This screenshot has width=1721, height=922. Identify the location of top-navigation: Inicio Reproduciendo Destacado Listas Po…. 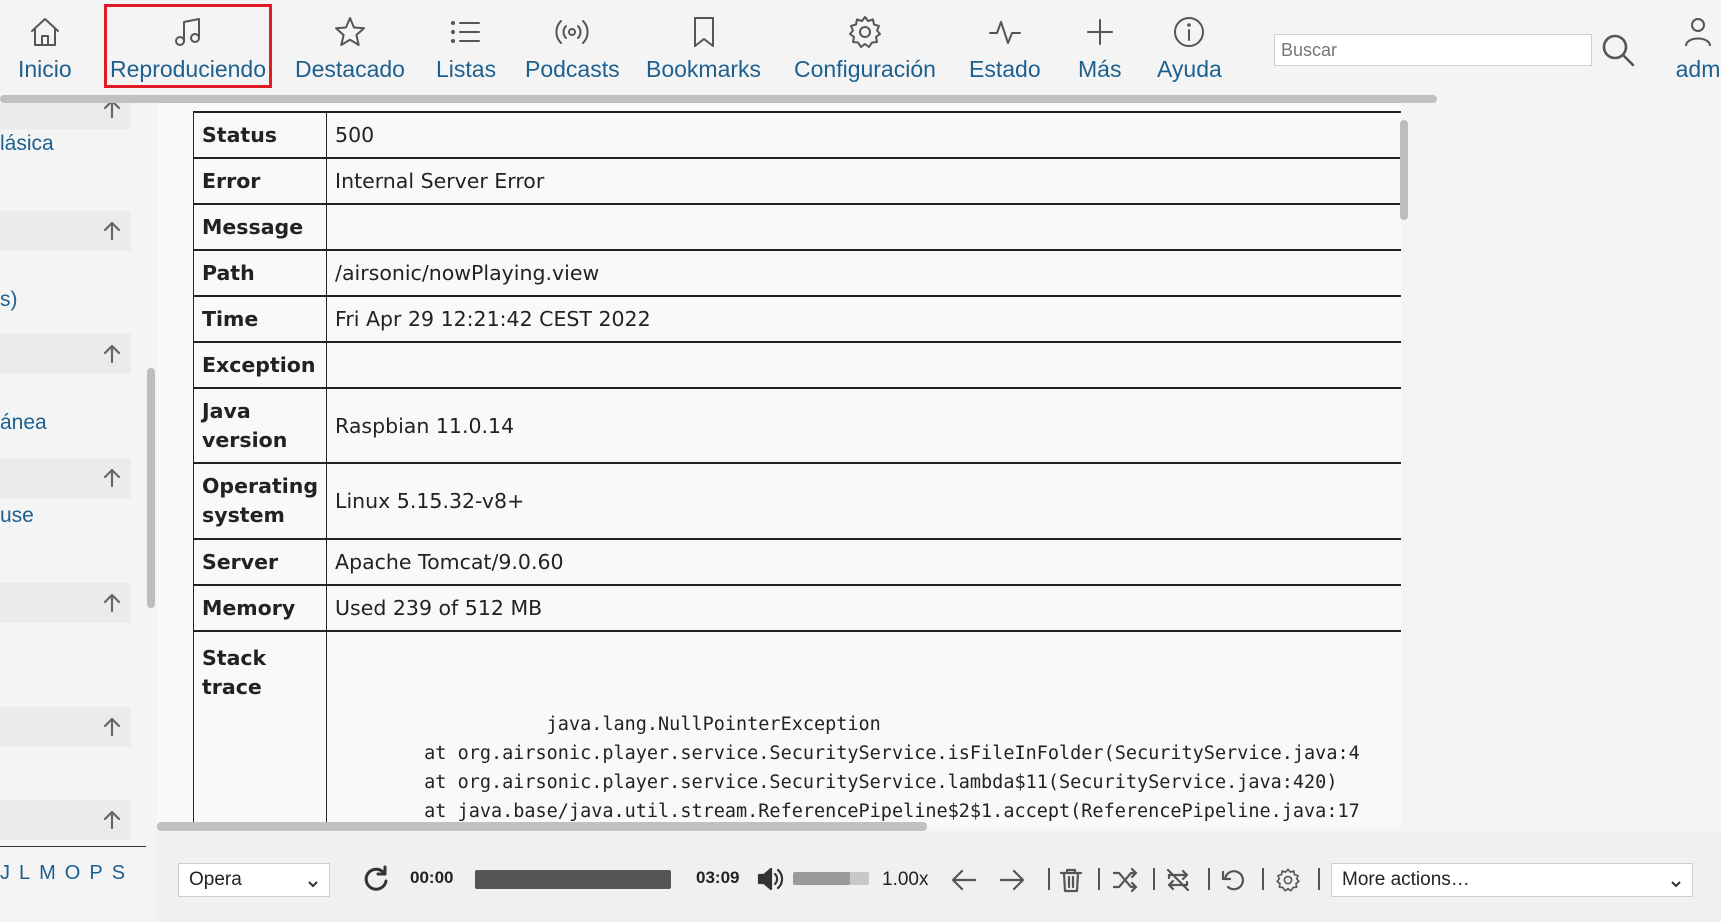
(860, 47).